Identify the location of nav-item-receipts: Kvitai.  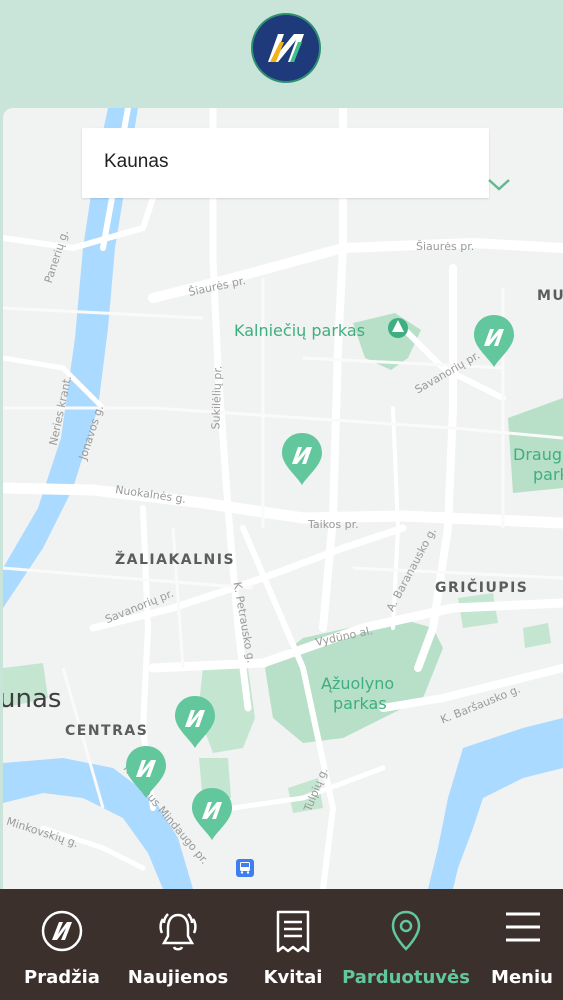
(293, 944).